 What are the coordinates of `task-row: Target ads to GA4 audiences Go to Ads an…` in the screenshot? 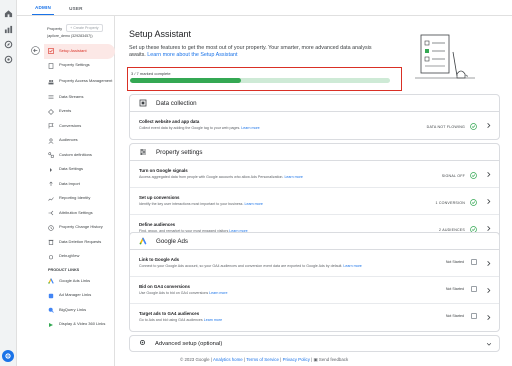 It's located at (314, 317).